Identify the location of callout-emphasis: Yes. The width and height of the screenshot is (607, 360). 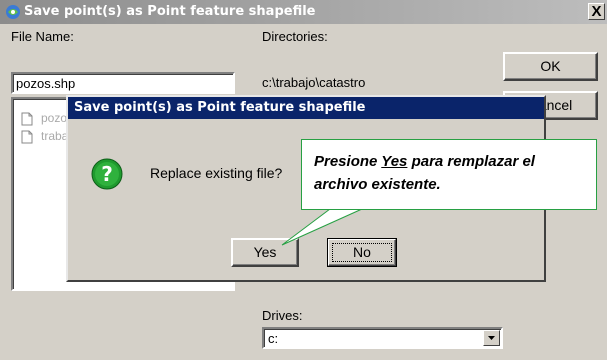
(394, 161).